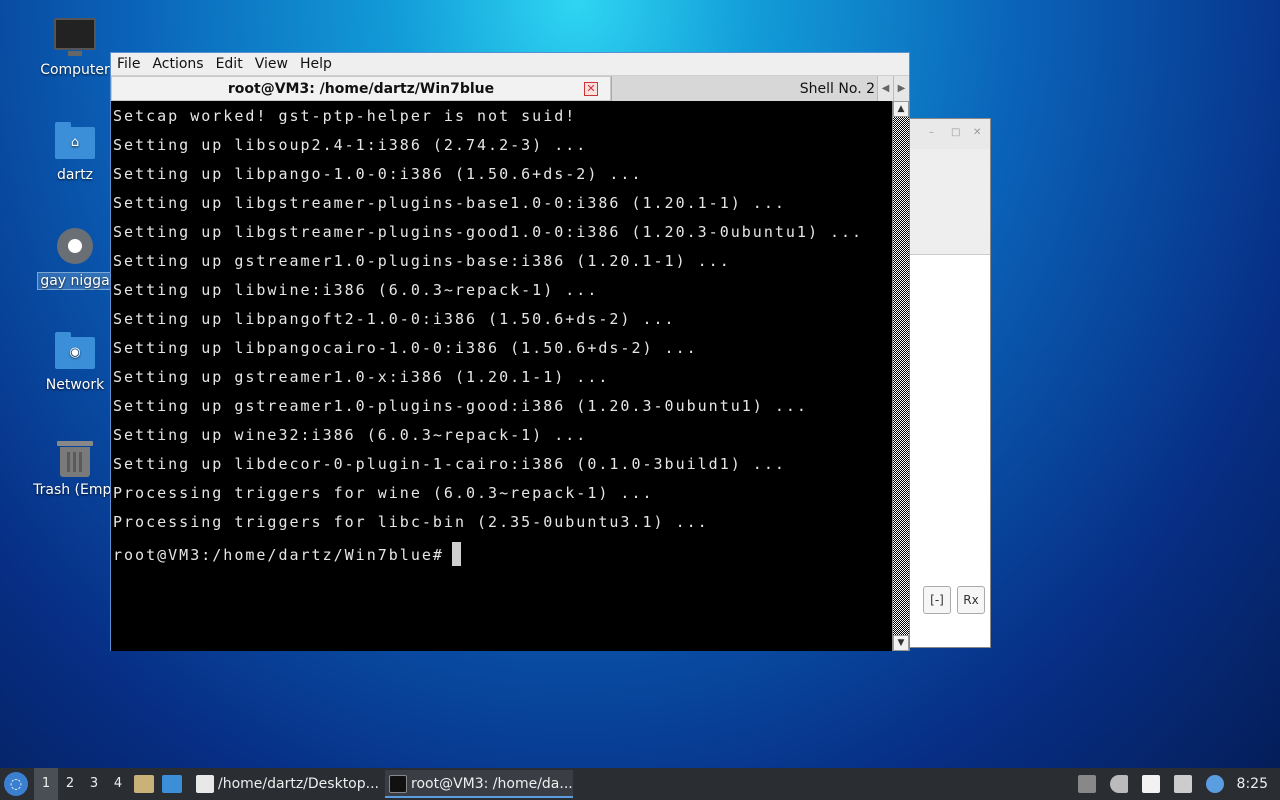 This screenshot has height=800, width=1280. I want to click on workspace-3: 3, so click(94, 784).